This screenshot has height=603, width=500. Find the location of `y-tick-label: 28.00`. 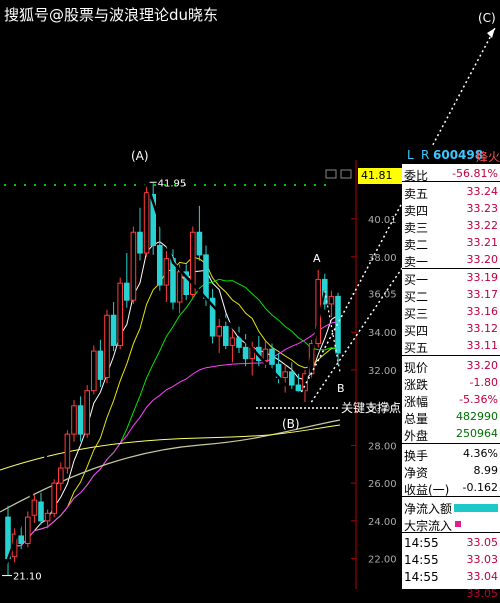

y-tick-label: 28.00 is located at coordinates (382, 446).